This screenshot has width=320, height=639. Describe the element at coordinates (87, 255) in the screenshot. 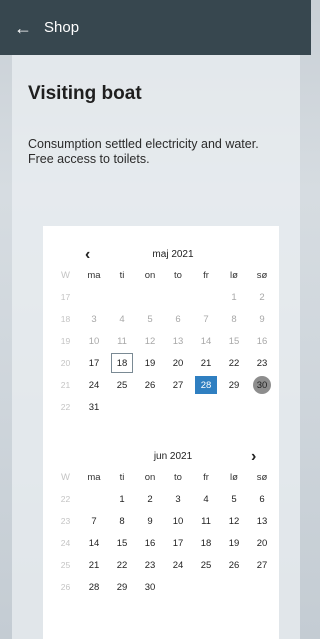

I see `previous-month-button: ‹` at that location.